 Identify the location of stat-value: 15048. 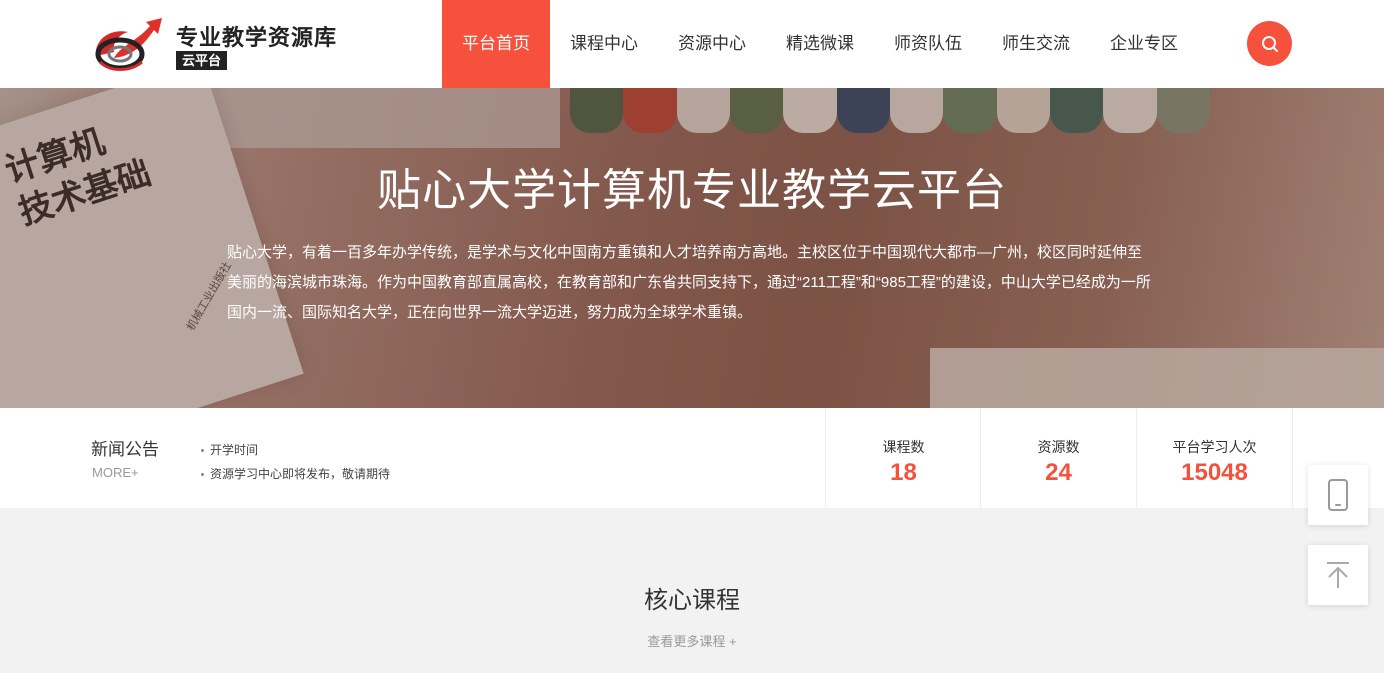
(1214, 472).